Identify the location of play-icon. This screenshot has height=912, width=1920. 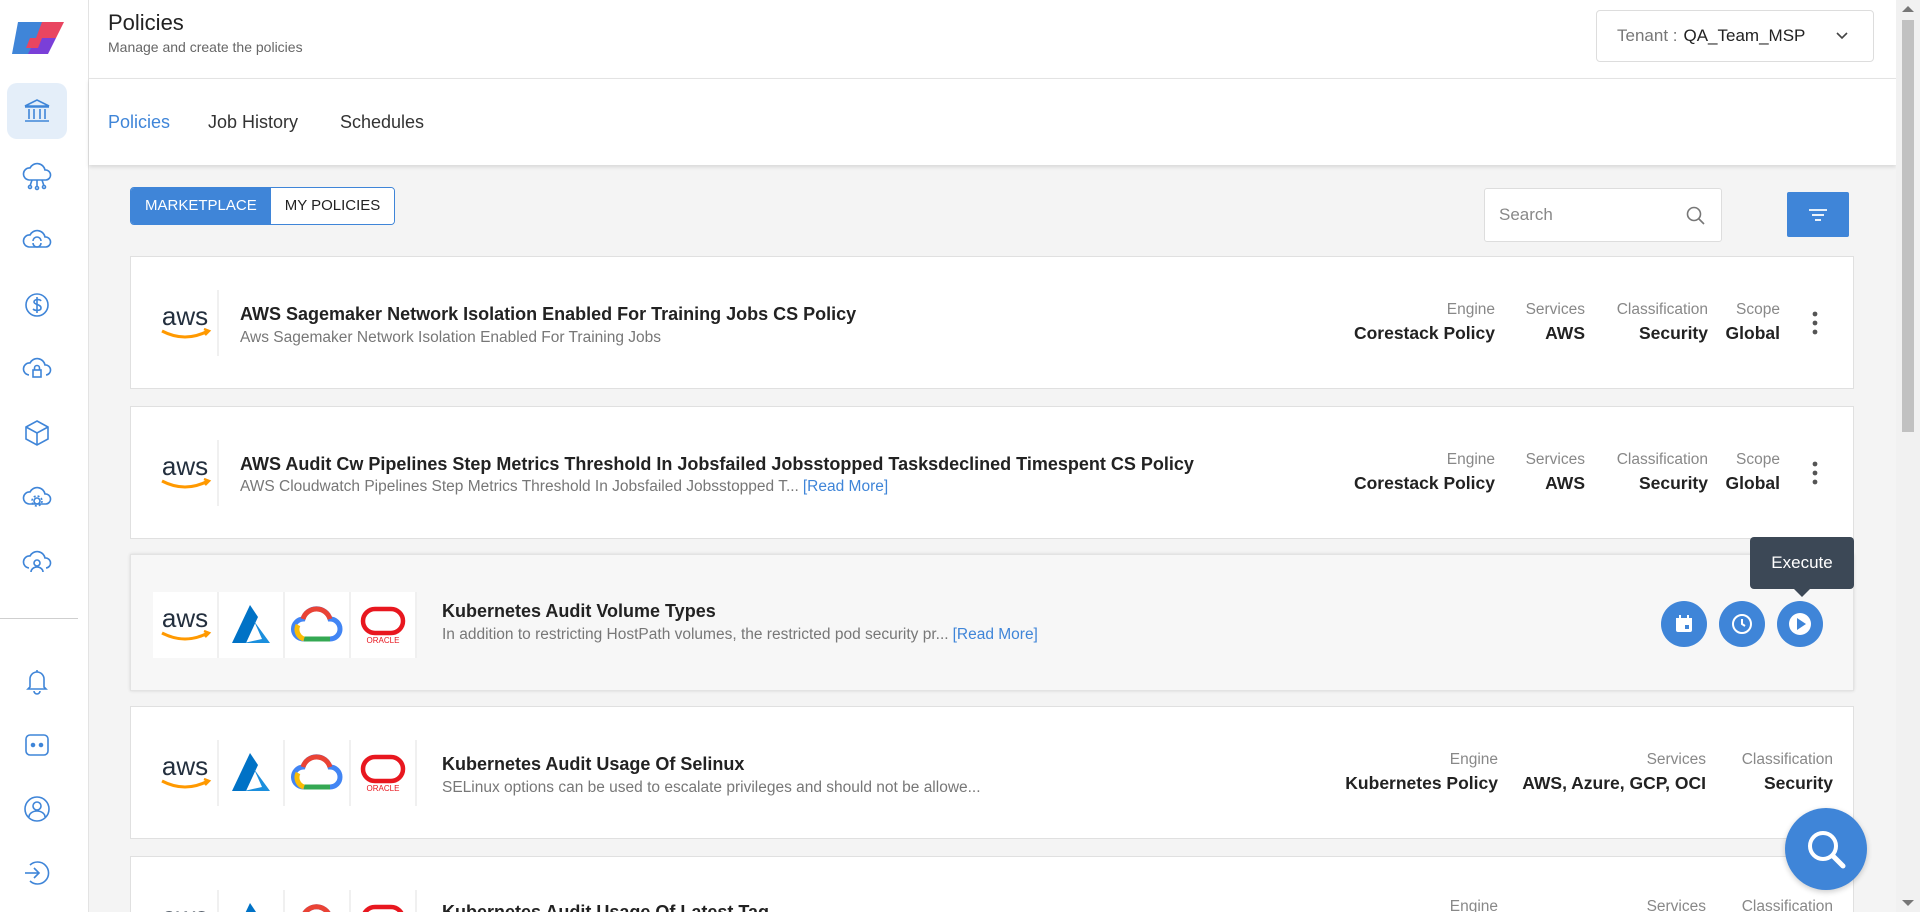
(1800, 624).